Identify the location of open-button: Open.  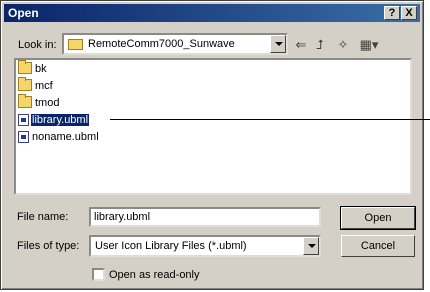
(378, 218).